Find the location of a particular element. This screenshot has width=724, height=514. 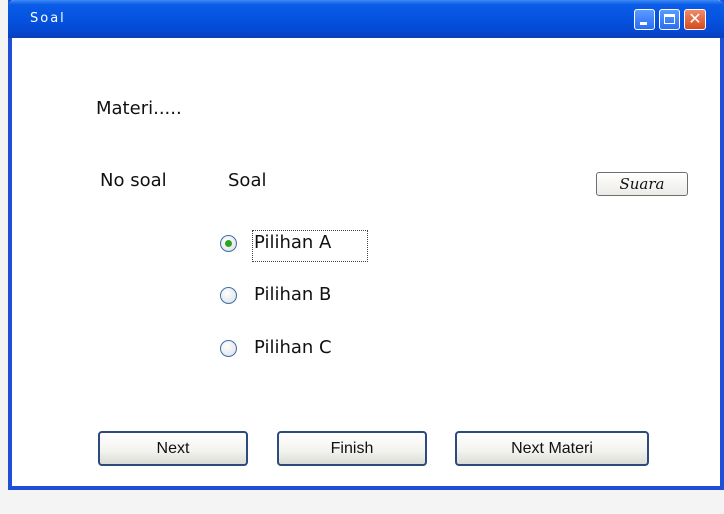

option-b-label: Pilihan B is located at coordinates (292, 294).